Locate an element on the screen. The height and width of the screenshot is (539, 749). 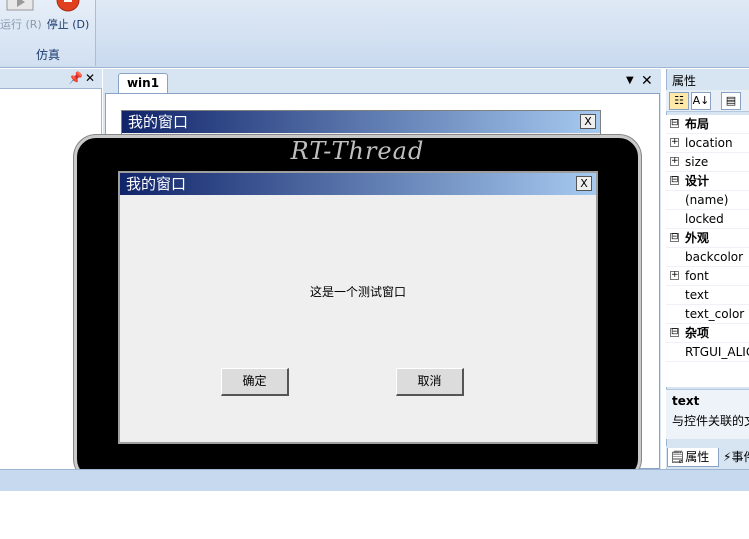
property-label: 外观 is located at coordinates (697, 238).